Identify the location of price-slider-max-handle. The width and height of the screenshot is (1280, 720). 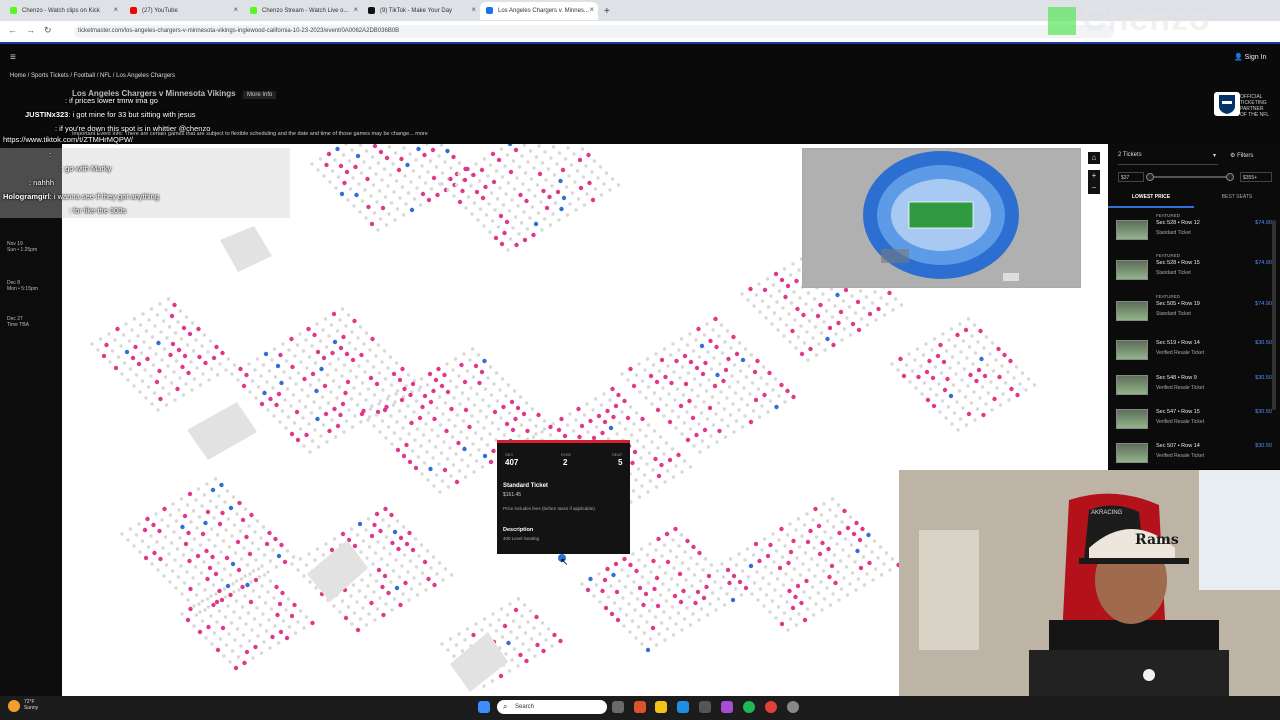
(1230, 177).